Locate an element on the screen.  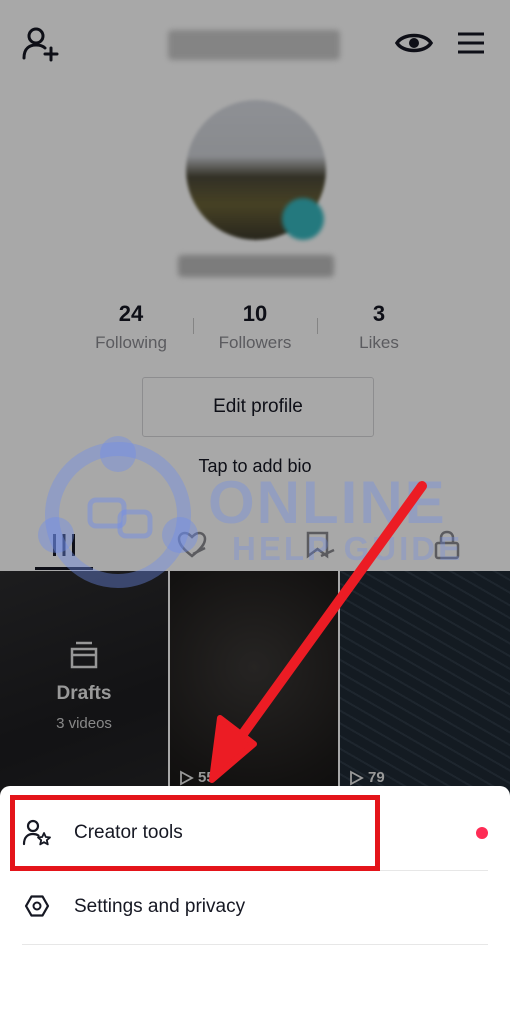
gear-icon is located at coordinates (37, 906).